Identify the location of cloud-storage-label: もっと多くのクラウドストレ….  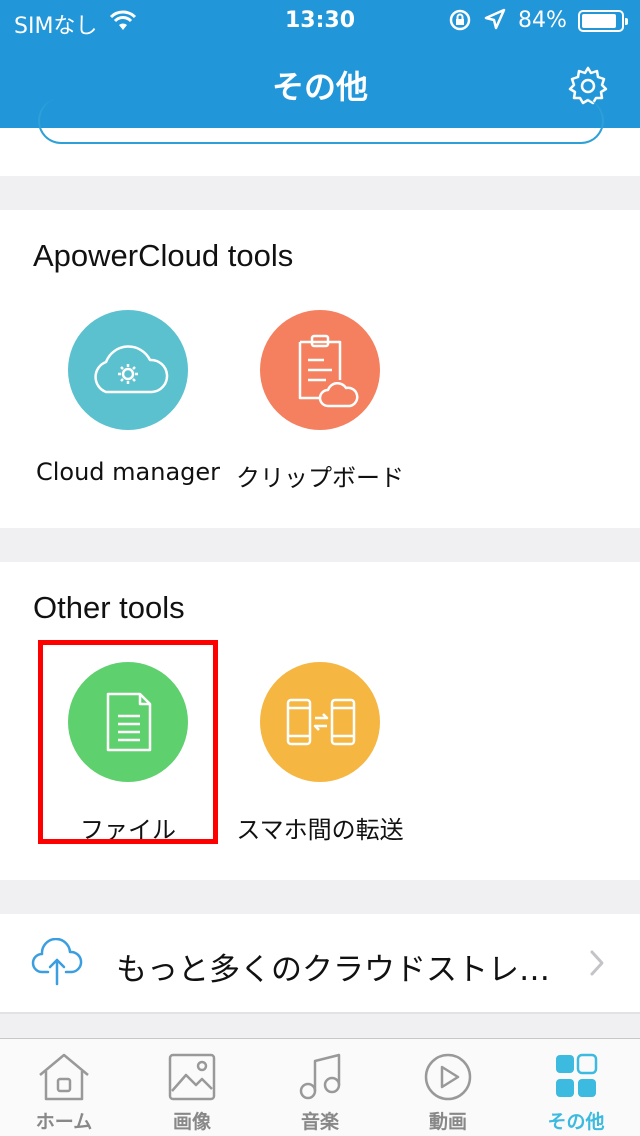
(333, 970).